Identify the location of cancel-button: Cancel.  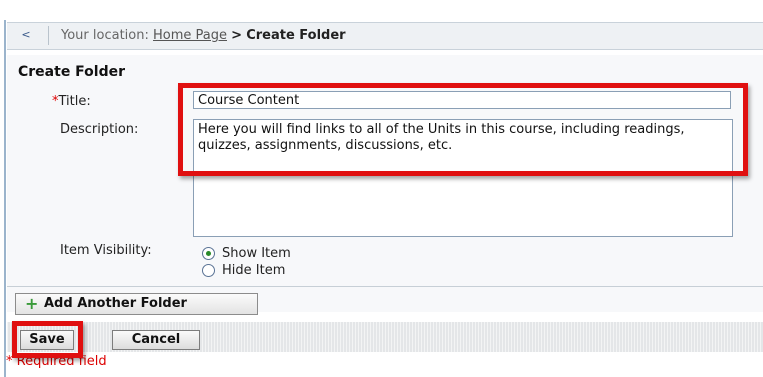
(156, 340).